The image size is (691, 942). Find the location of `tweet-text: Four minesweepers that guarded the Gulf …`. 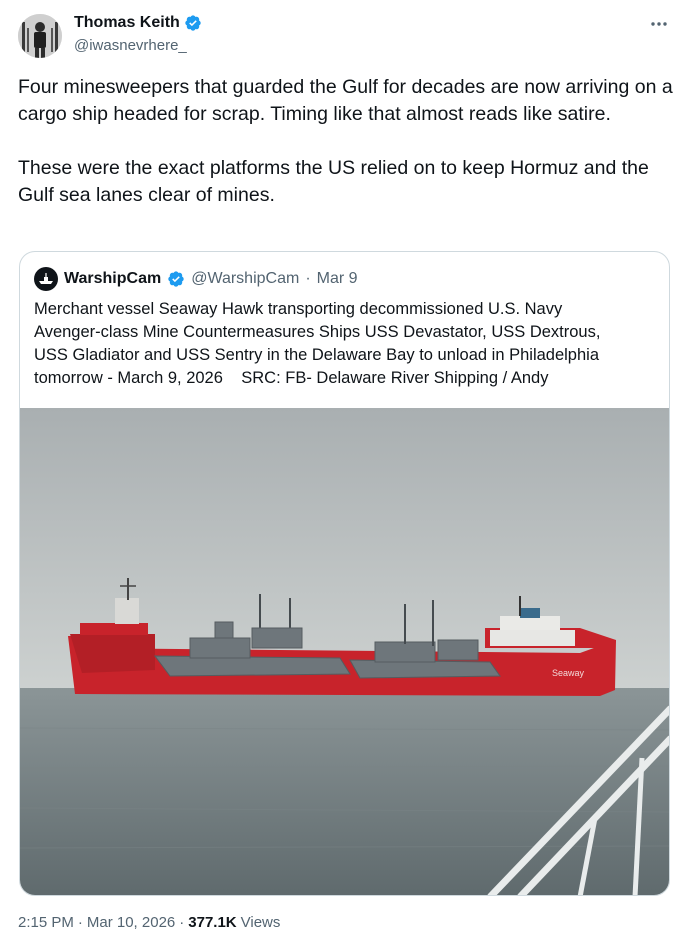

tweet-text: Four minesweepers that guarded the Gulf … is located at coordinates (348, 141).